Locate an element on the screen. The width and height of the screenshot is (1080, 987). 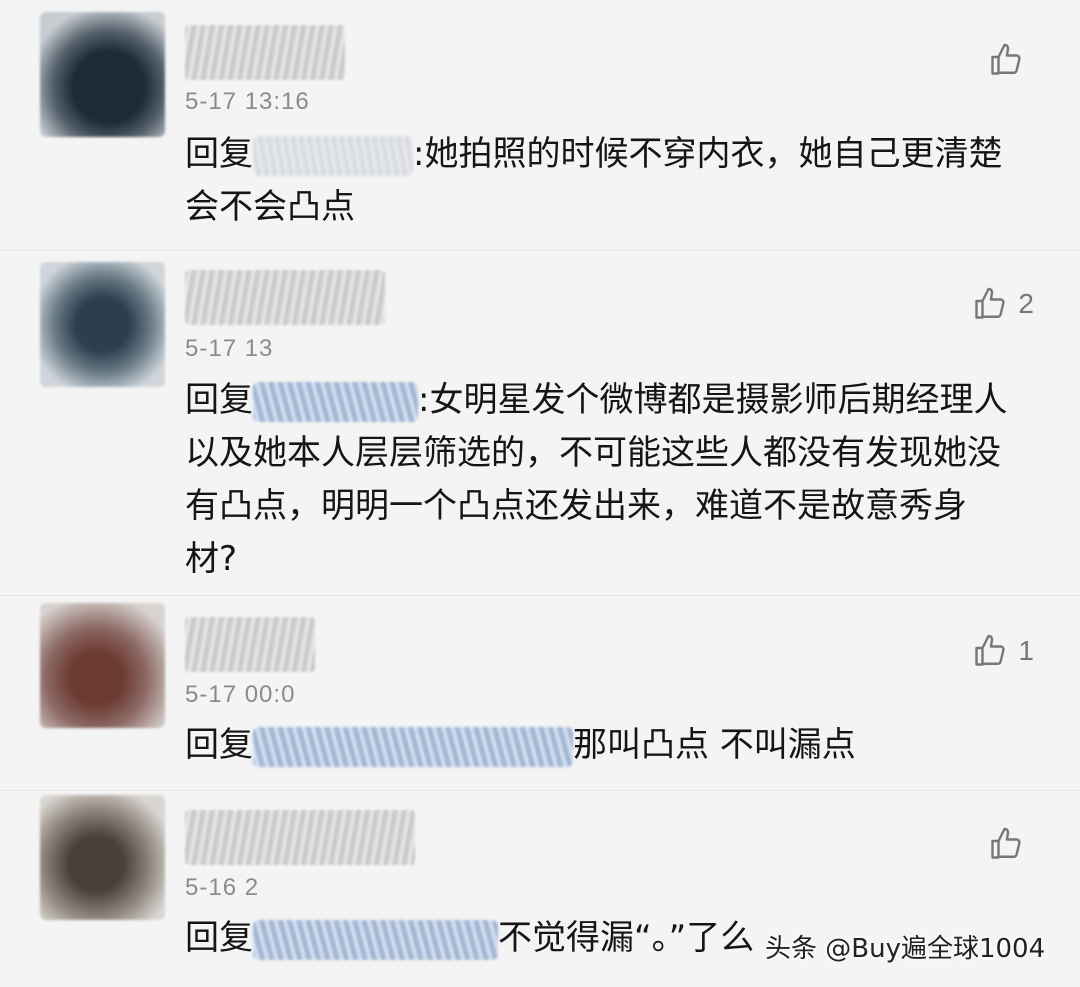
comment-timestamp: 5-17 13 is located at coordinates (229, 348).